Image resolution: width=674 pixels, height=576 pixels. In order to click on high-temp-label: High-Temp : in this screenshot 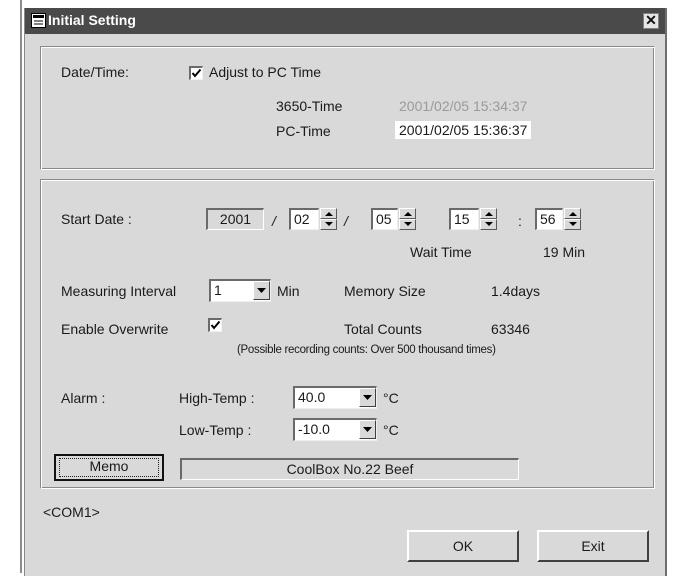, I will do `click(217, 398)`.